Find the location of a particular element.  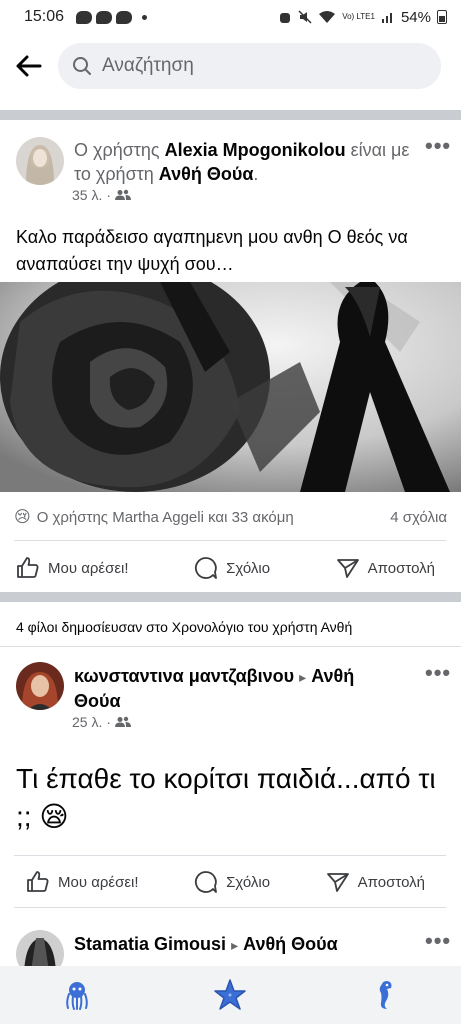

search-box is located at coordinates (249, 66).